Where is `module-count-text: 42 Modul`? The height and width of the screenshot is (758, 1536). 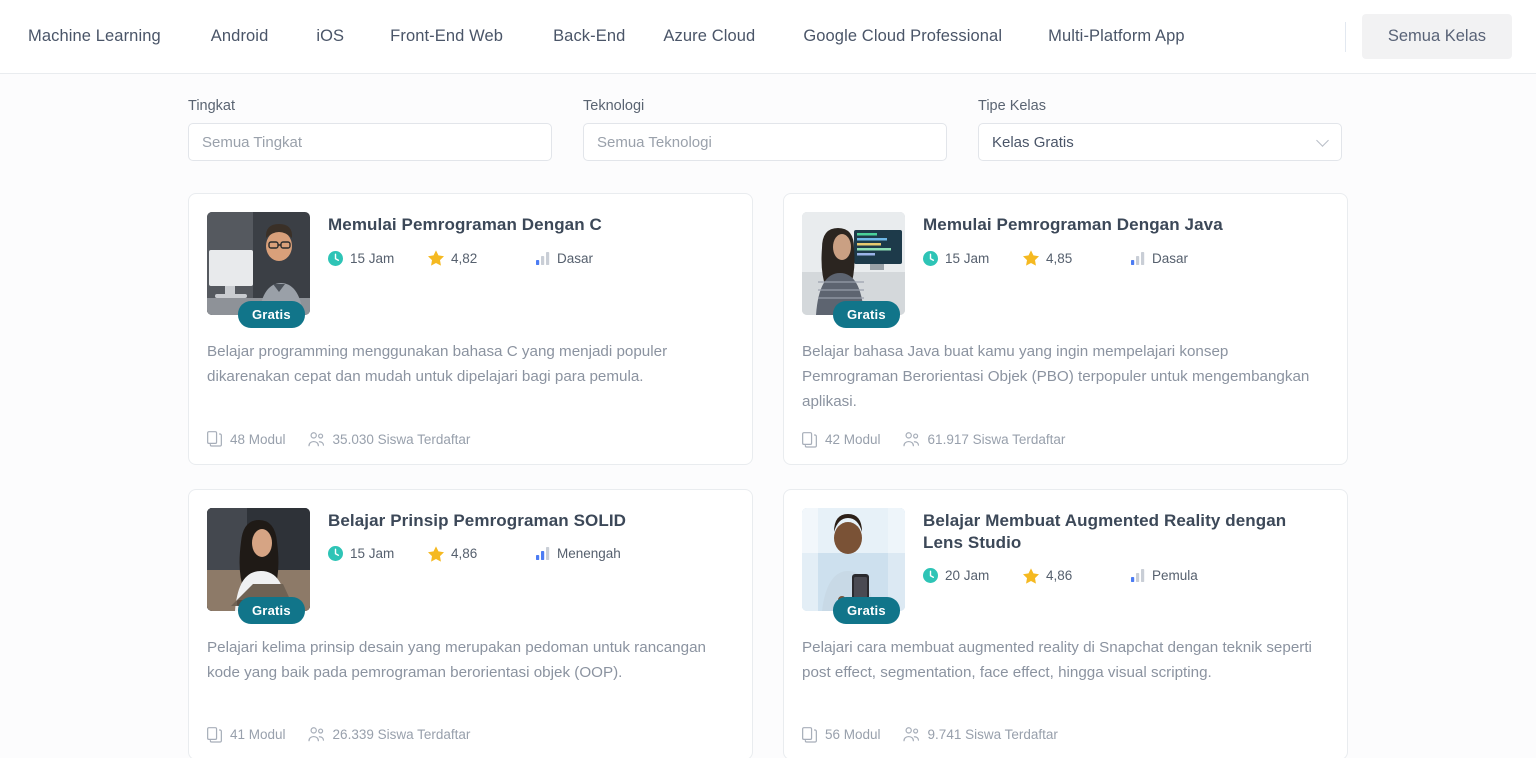 module-count-text: 42 Modul is located at coordinates (853, 440).